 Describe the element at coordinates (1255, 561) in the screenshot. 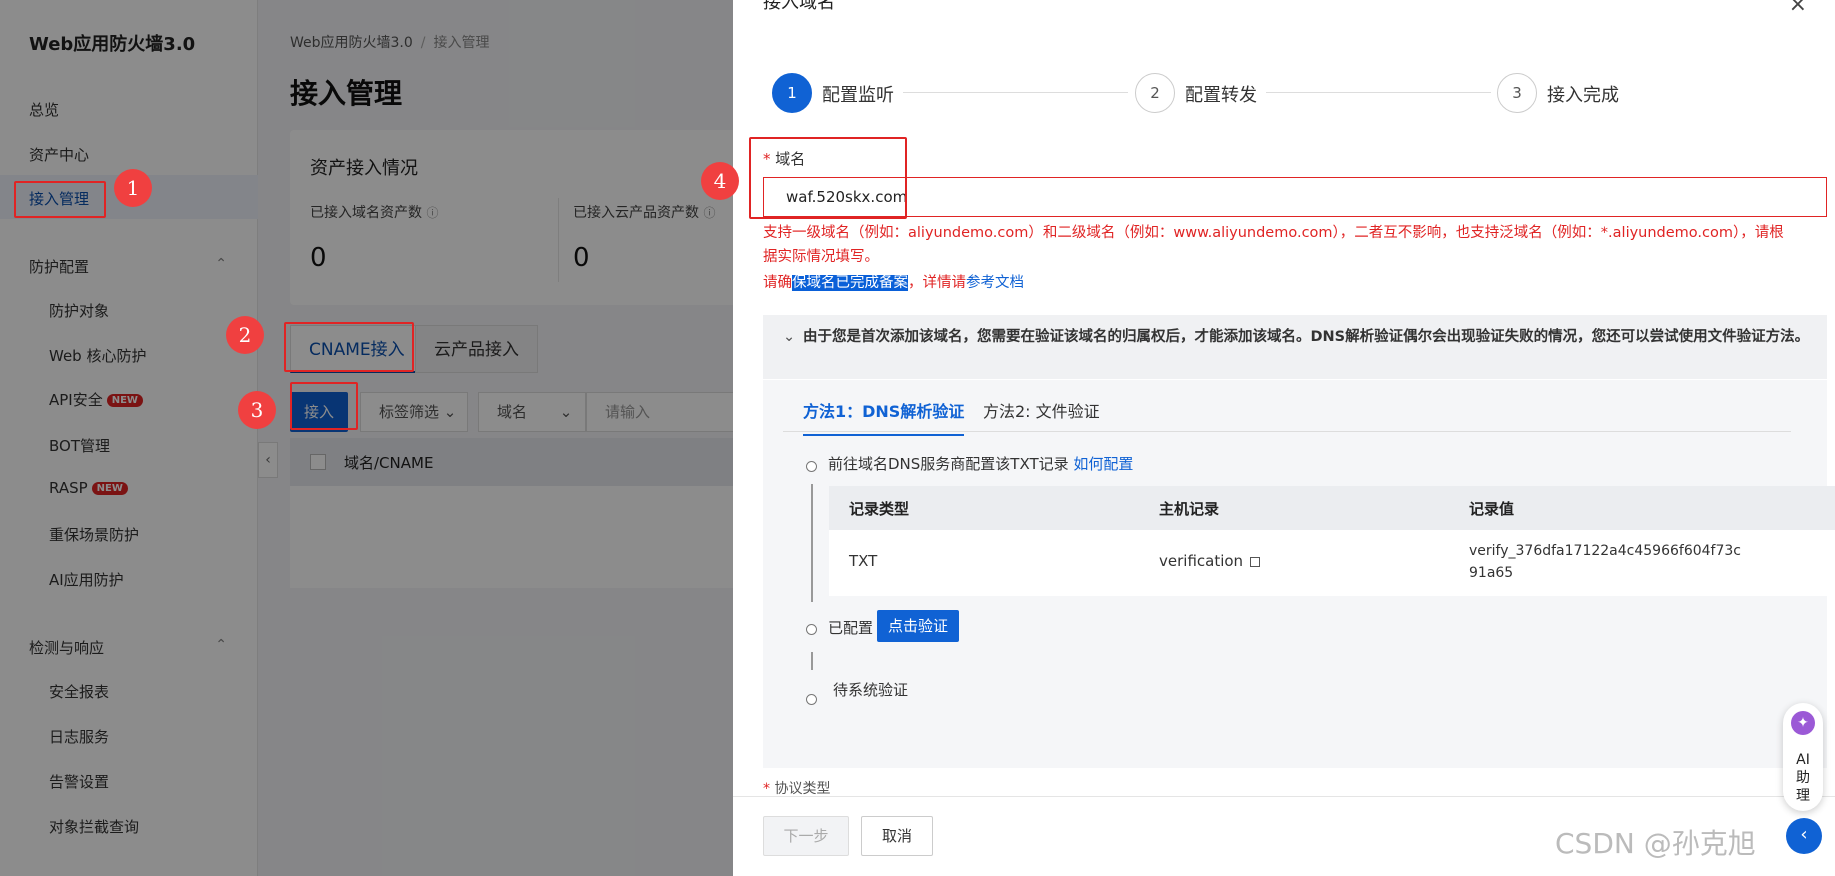

I see `copy-icon` at that location.